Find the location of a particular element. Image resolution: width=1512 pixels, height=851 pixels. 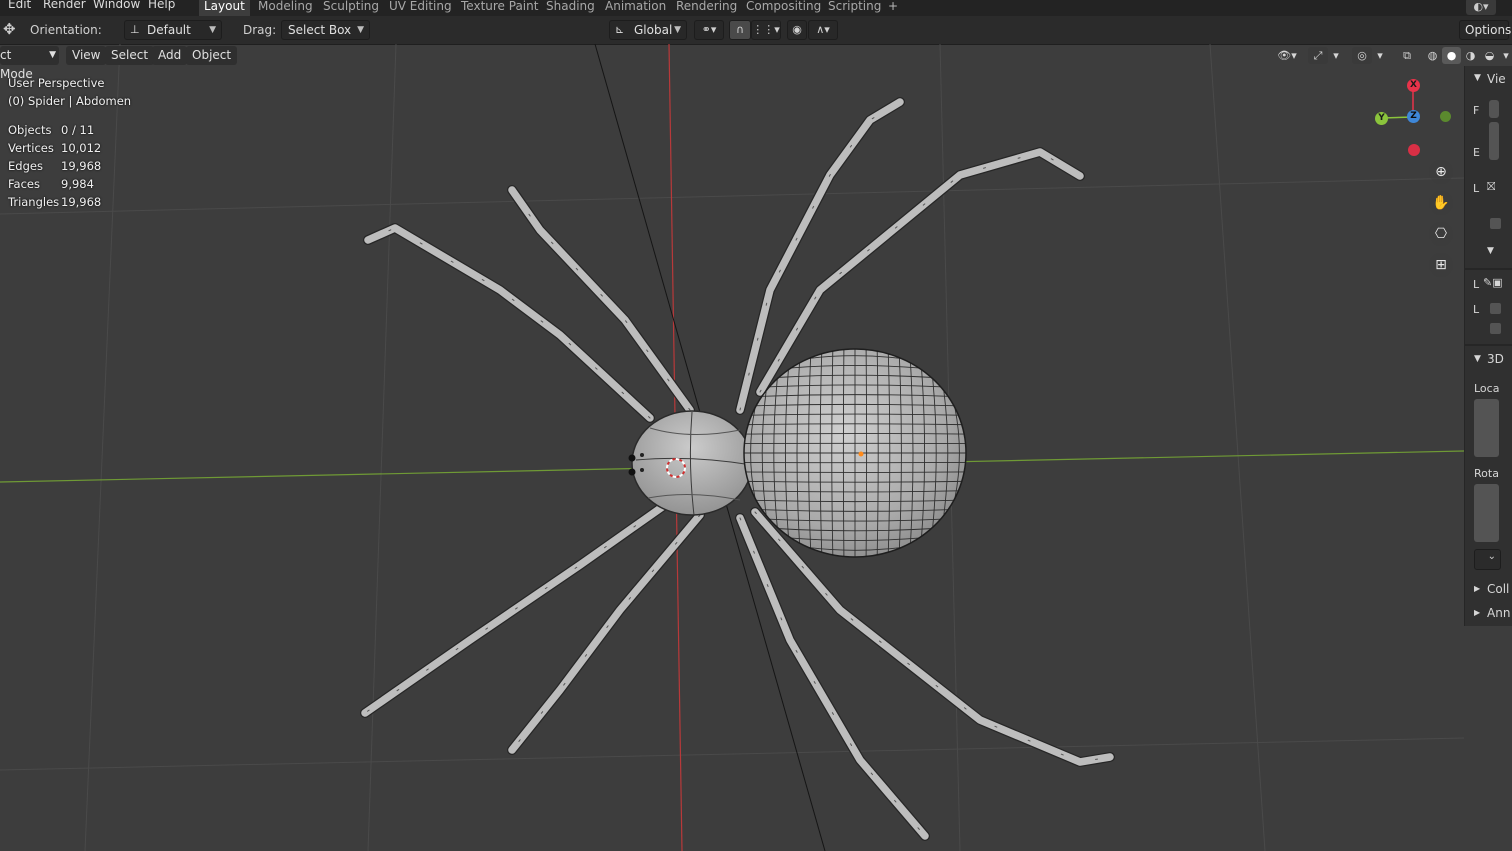

gizmo-icon: ⤢ is located at coordinates (1318, 55).